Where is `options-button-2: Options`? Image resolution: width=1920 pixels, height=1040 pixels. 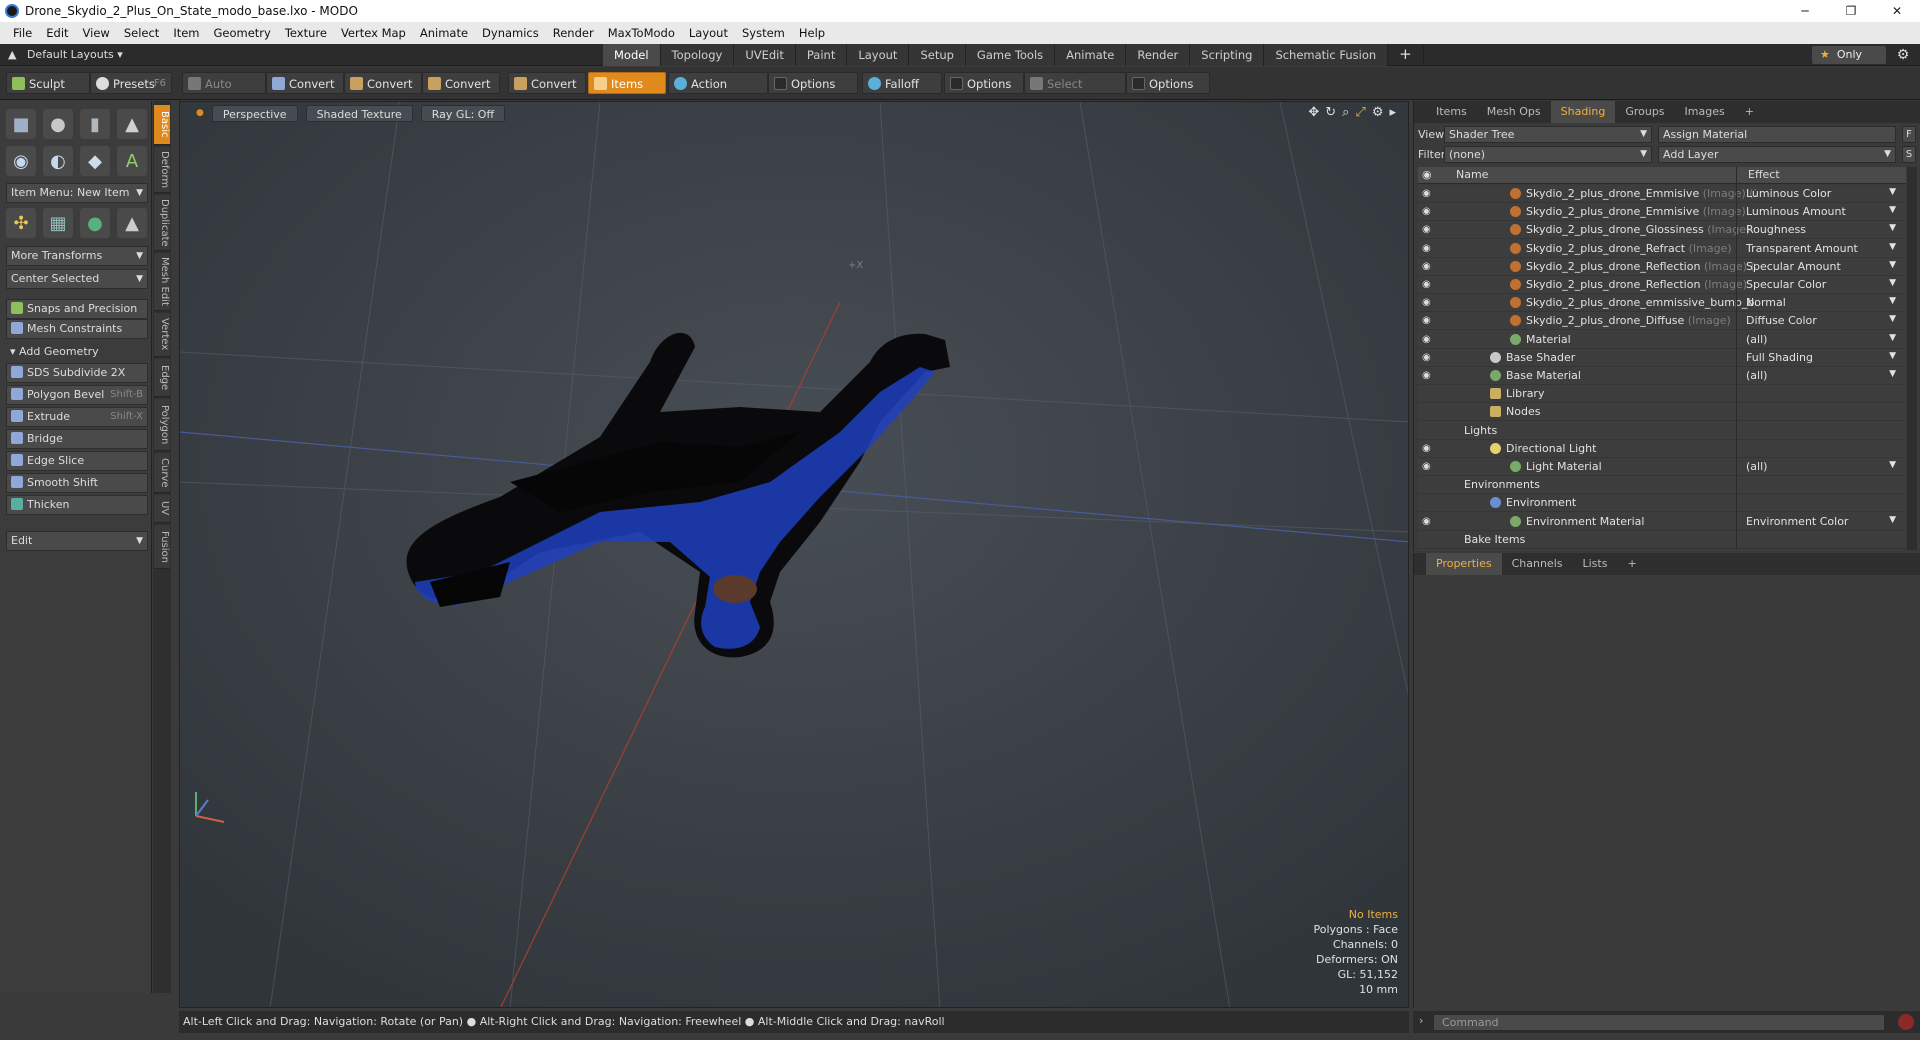
options-button-2: Options is located at coordinates (984, 83).